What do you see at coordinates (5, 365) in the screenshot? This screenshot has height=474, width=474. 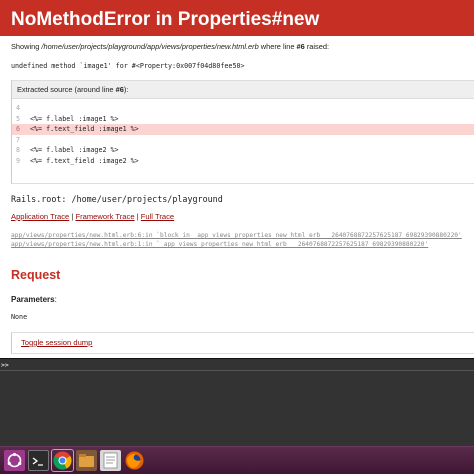 I see `console-prompt: >>` at bounding box center [5, 365].